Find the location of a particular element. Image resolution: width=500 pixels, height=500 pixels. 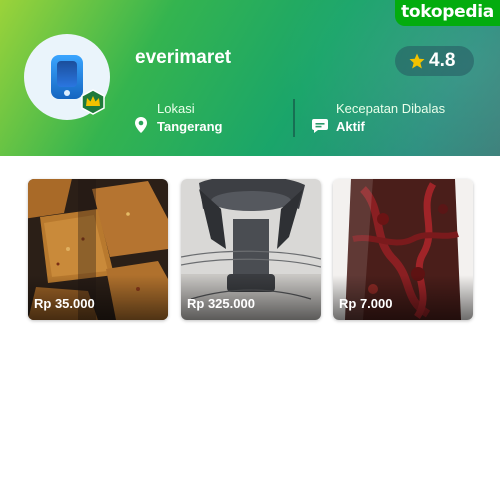

location-value: Tangerang is located at coordinates (190, 126).